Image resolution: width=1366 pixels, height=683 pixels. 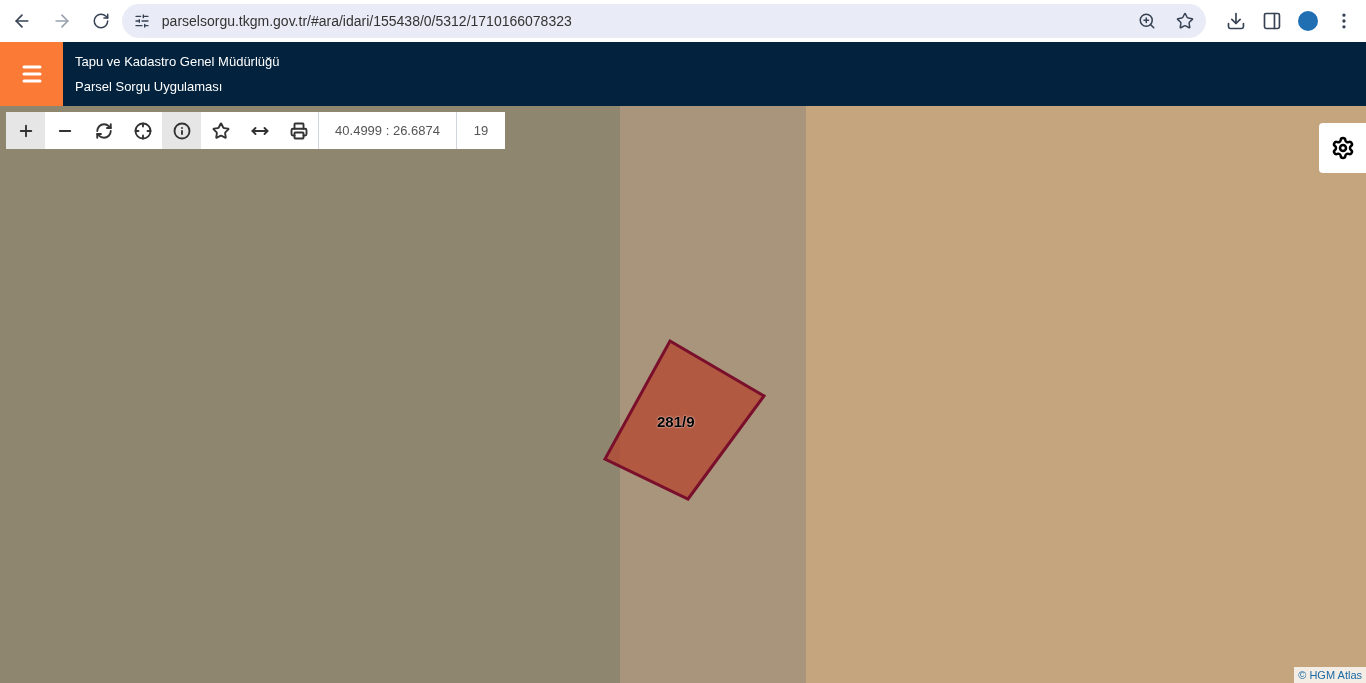 I want to click on header-subtitle: Parsel Sorgu Uygulaması, so click(x=149, y=87).